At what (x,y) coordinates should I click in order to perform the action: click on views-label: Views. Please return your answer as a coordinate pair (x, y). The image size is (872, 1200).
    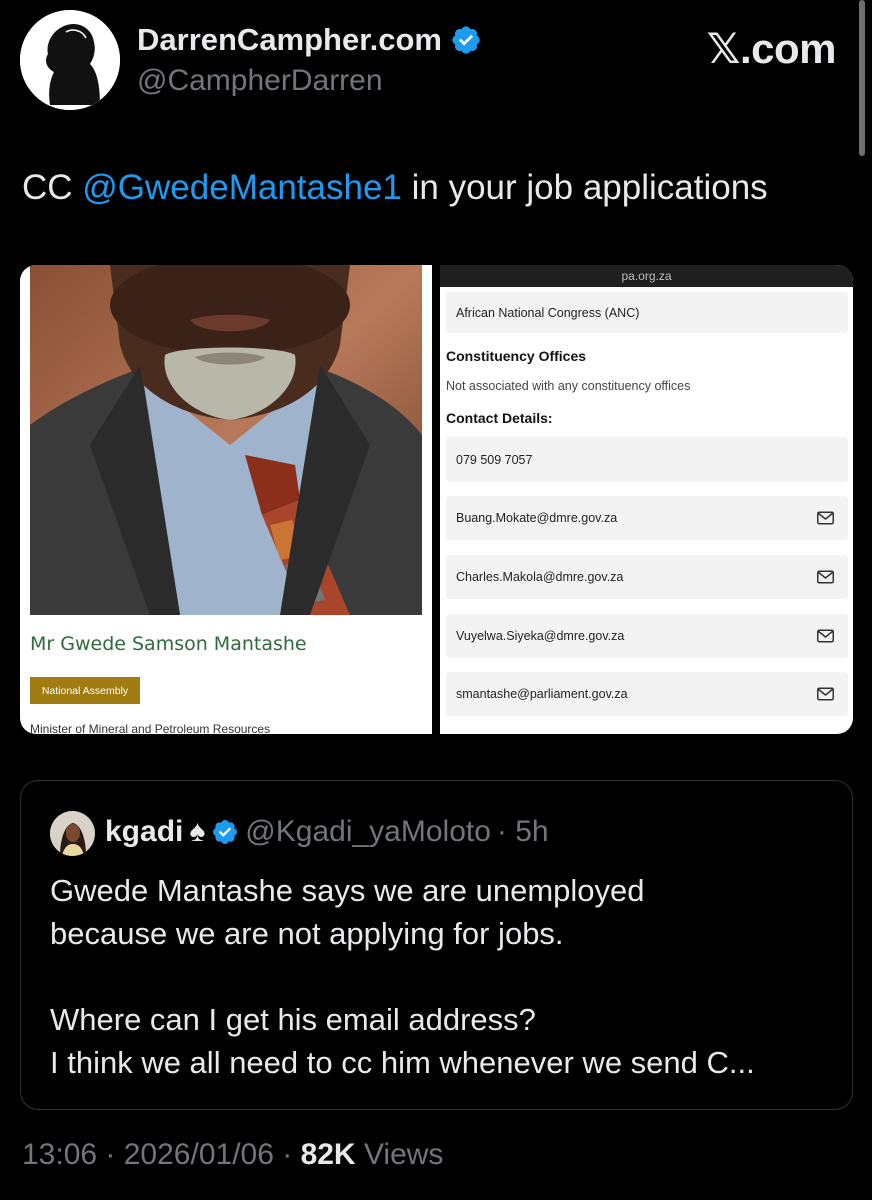
    Looking at the image, I should click on (403, 1154).